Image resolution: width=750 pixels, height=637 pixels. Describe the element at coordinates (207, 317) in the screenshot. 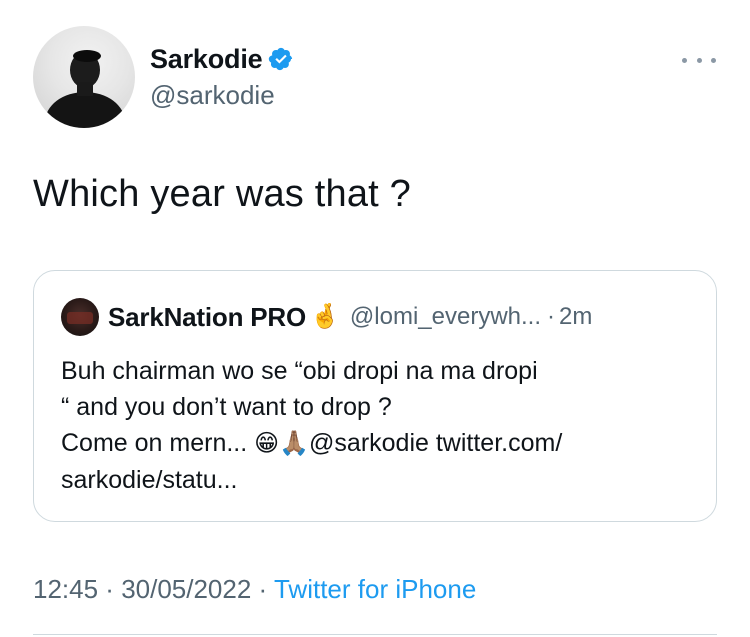

I see `quoted-author-name: SarkNation PRO` at that location.